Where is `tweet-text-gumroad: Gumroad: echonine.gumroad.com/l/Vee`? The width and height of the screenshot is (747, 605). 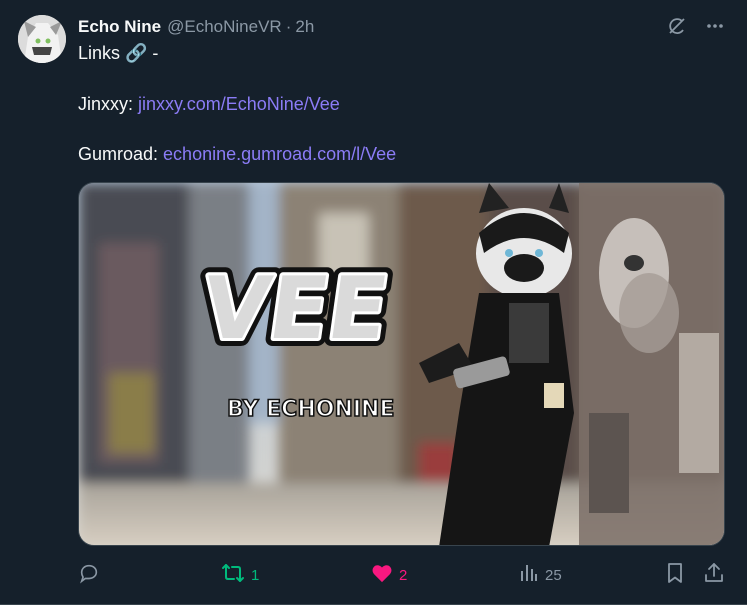
tweet-text-gumroad: Gumroad: echonine.gumroad.com/l/Vee is located at coordinates (237, 154).